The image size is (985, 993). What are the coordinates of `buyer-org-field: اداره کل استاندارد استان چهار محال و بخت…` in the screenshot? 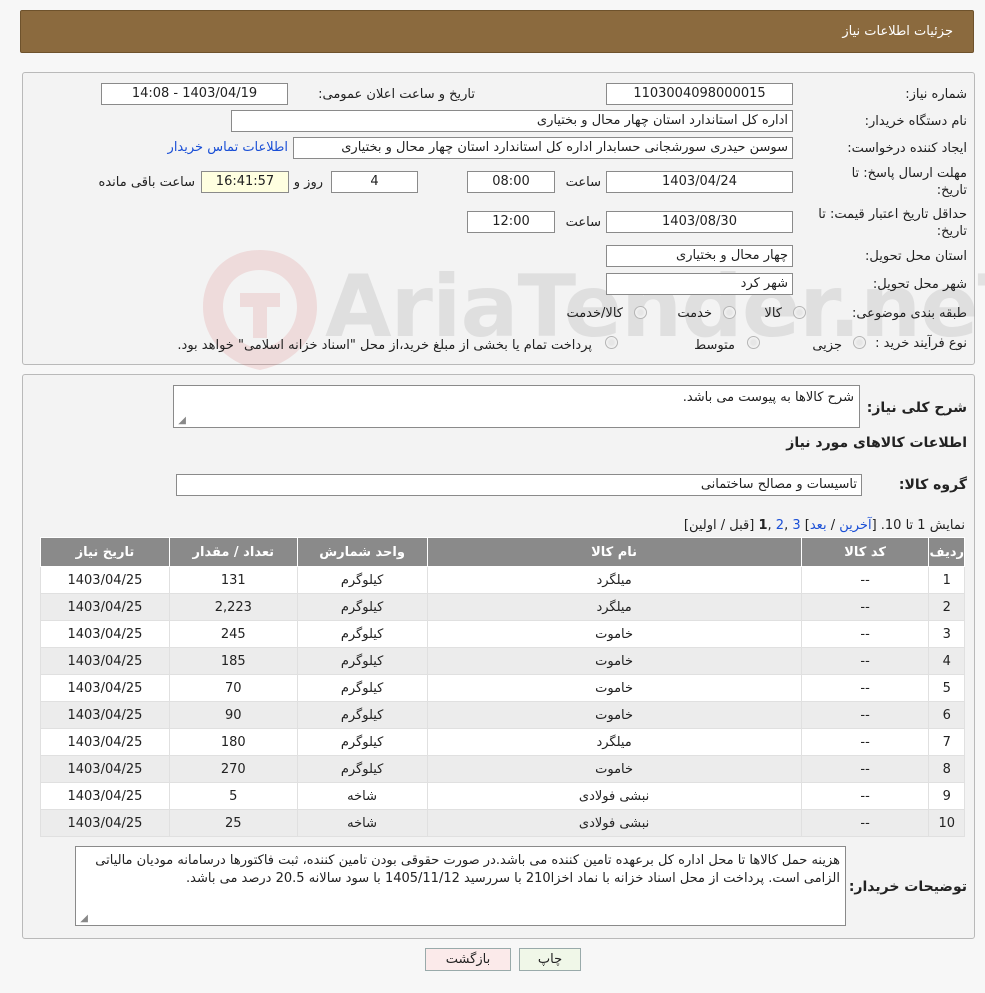 It's located at (512, 121).